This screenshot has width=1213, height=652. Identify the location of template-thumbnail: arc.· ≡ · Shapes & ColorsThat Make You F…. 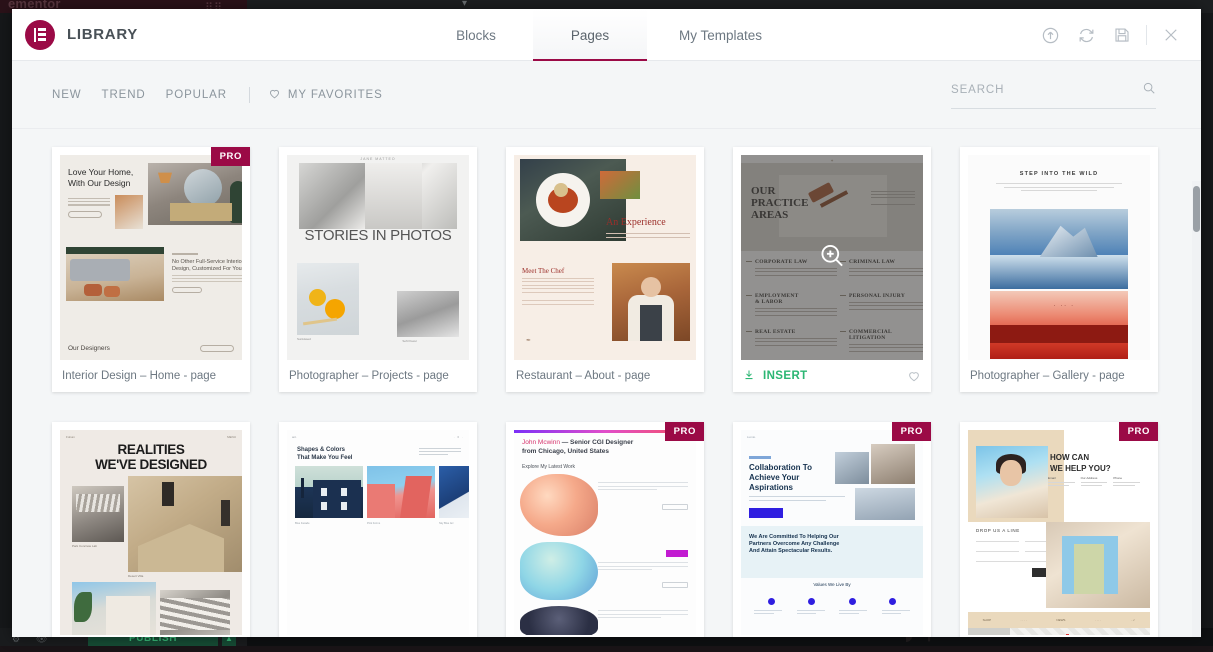
(378, 532).